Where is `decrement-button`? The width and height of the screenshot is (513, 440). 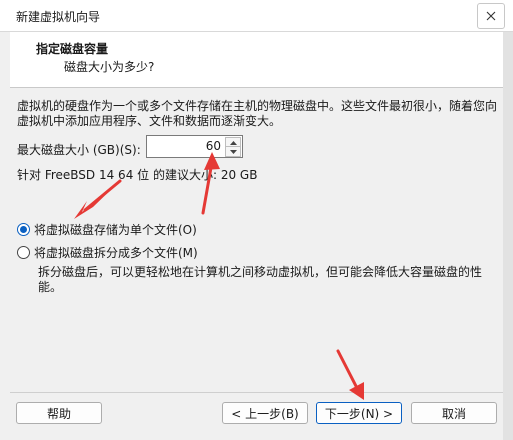 decrement-button is located at coordinates (233, 151).